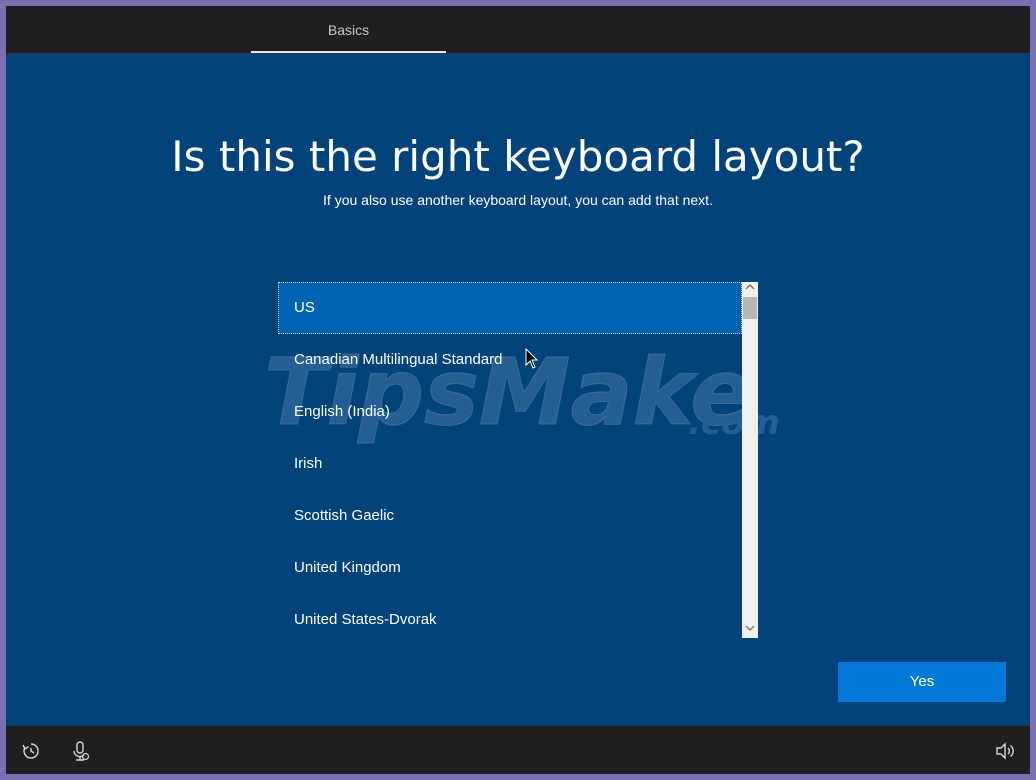  What do you see at coordinates (518, 156) in the screenshot?
I see `page-title: Is this the right keyboard layout?` at bounding box center [518, 156].